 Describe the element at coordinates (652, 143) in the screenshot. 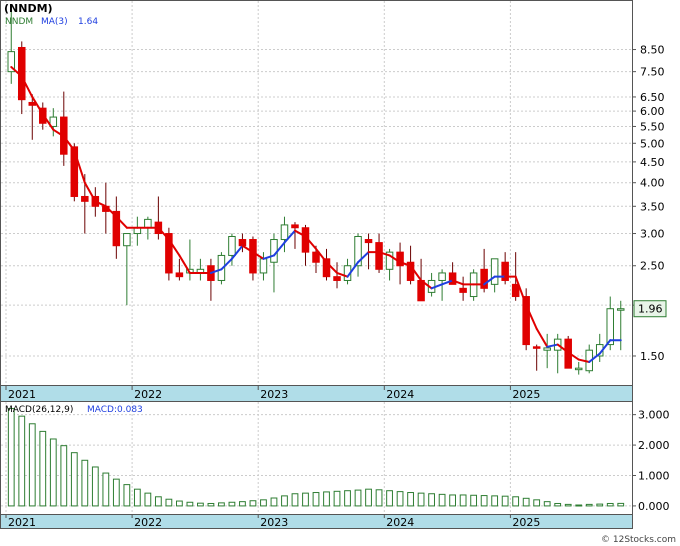

I see `price-y-tick-label: 5.00` at that location.